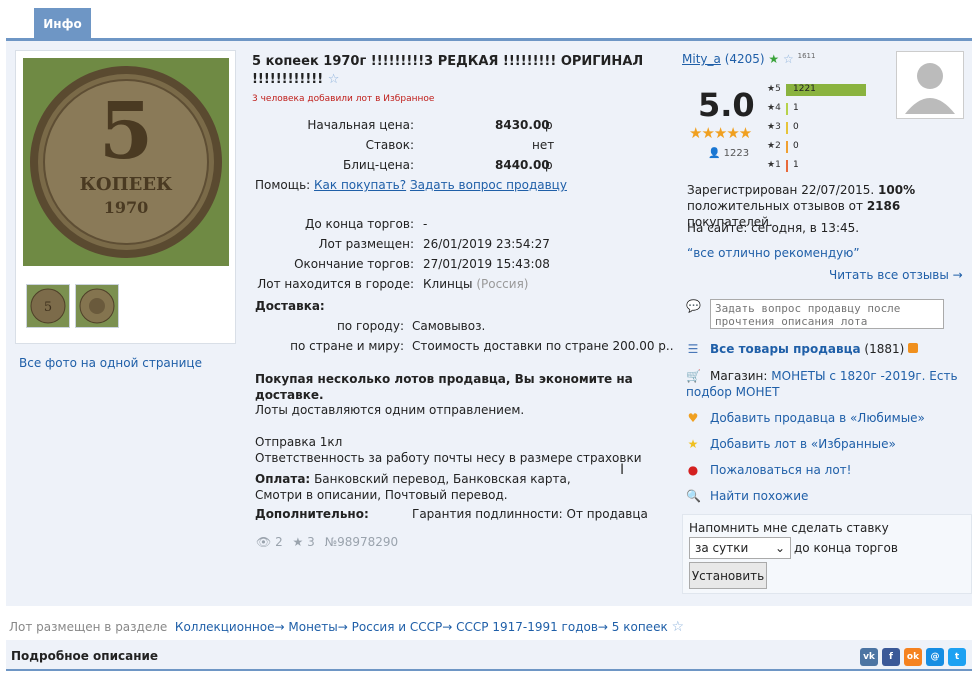 The image size is (975, 680). I want to click on search-icon: 🔍, so click(693, 496).